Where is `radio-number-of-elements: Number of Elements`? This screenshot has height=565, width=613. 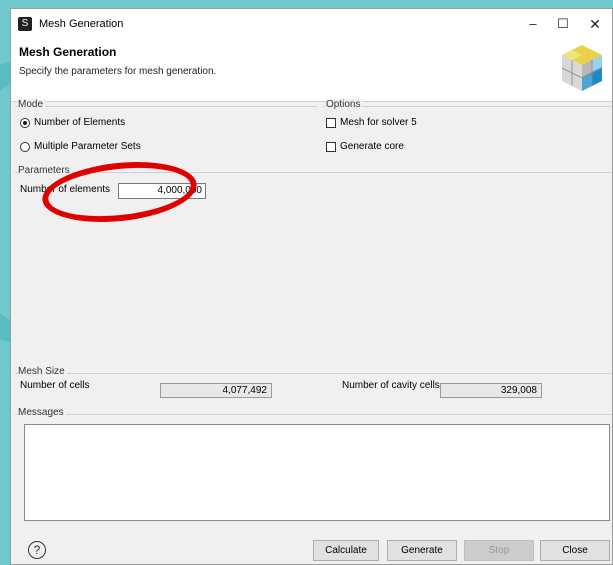 radio-number-of-elements: Number of Elements is located at coordinates (72, 122).